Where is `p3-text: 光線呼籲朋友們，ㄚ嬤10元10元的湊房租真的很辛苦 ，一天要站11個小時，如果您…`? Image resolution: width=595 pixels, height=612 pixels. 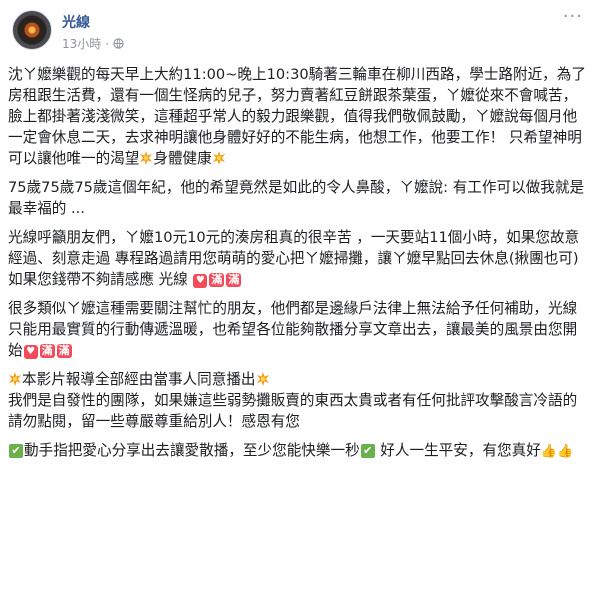
p3-text: 光線呼籲朋友們，ㄚ嬤10元10元的湊房租真的很辛苦 ，一天要站11個小時，如果您… is located at coordinates (294, 248).